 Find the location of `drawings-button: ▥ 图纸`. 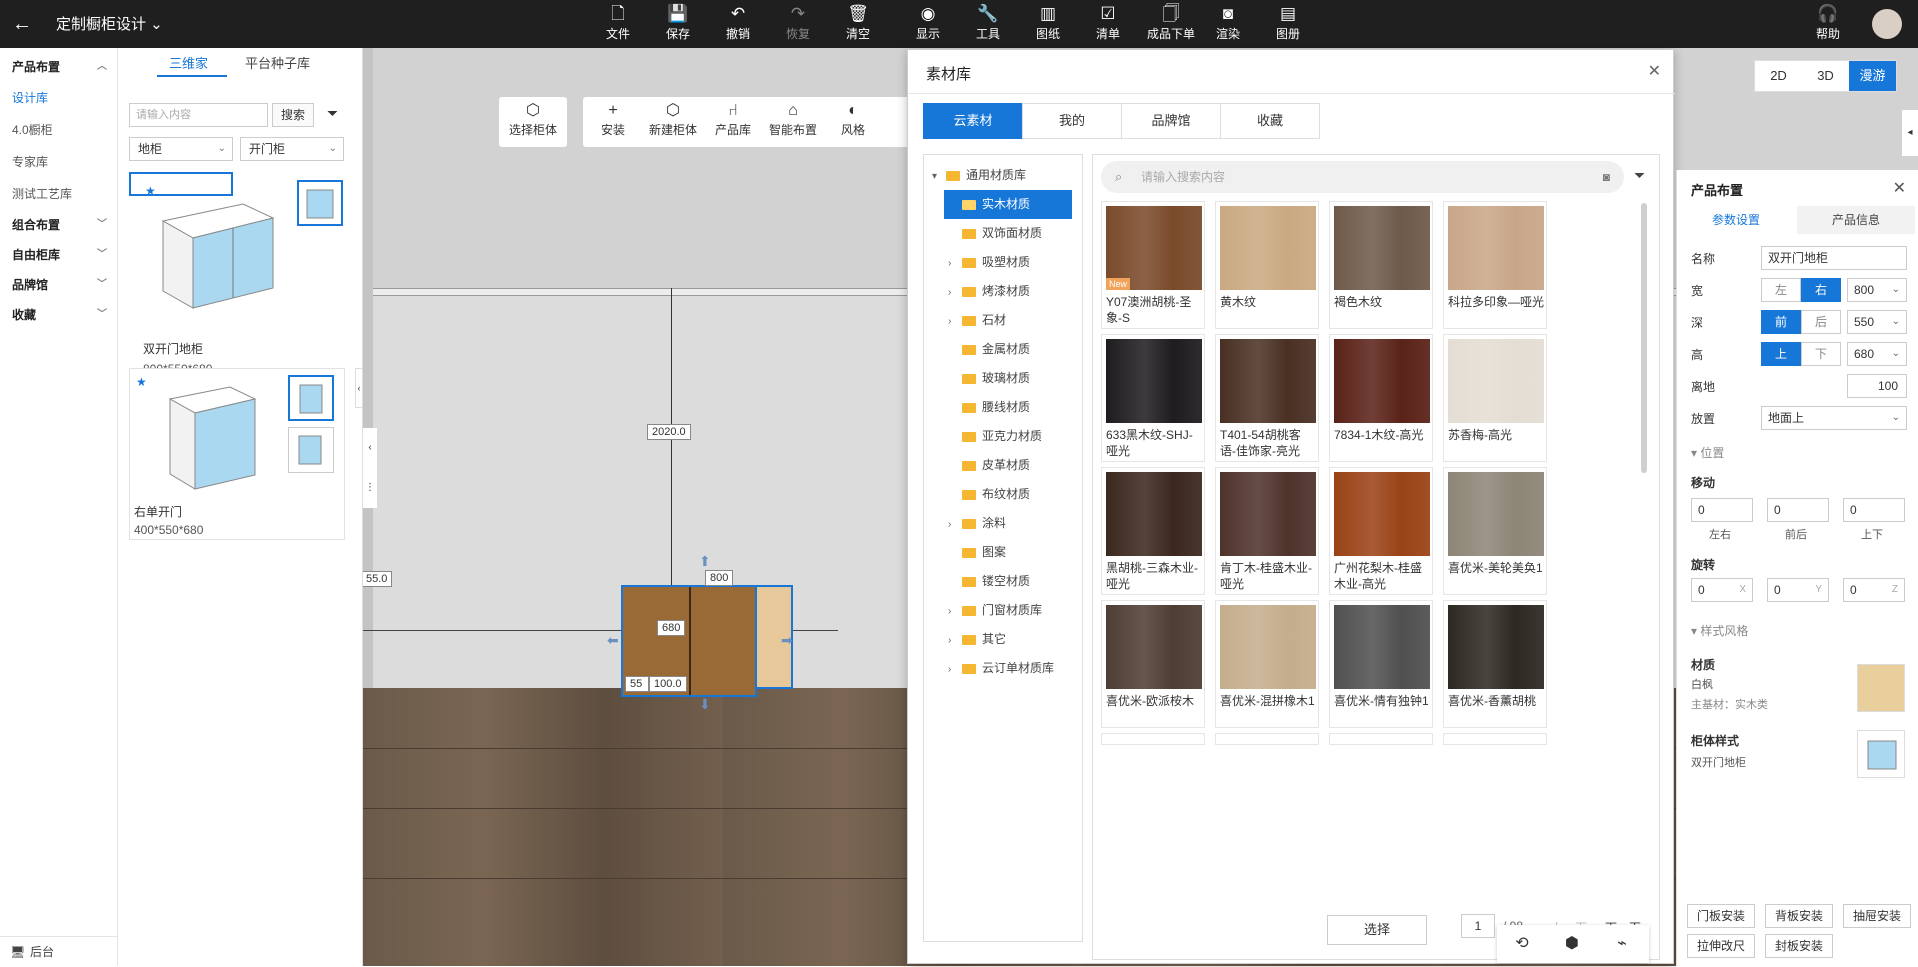

drawings-button: ▥ 图纸 is located at coordinates (1048, 25).